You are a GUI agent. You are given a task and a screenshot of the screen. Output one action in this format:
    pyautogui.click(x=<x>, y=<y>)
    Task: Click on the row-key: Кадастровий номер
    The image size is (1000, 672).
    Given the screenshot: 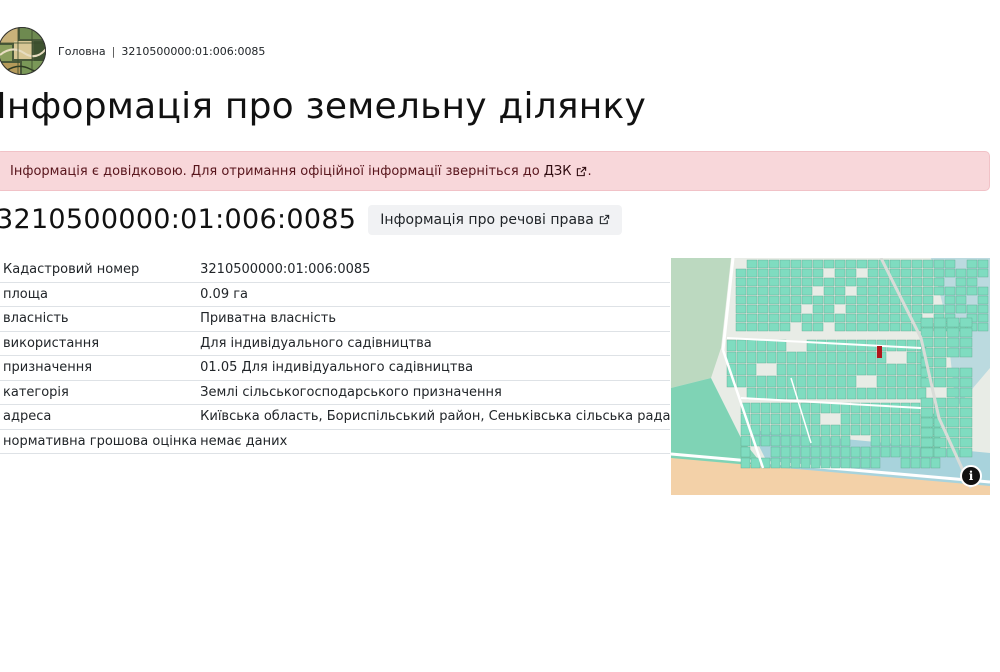 What is the action you would take?
    pyautogui.click(x=99, y=270)
    